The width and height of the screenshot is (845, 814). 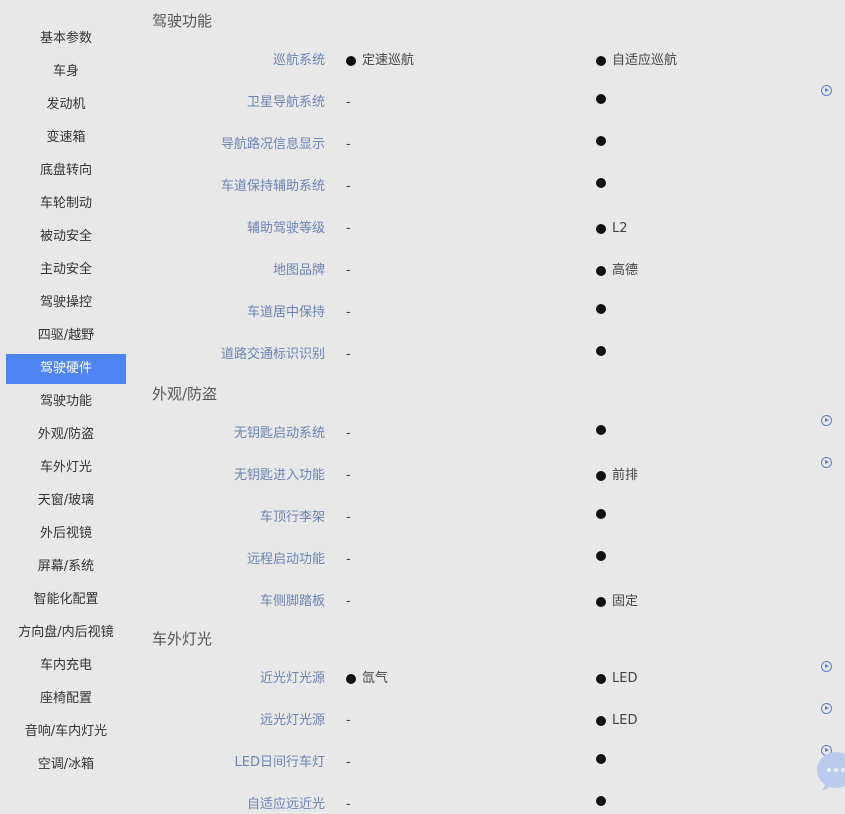 What do you see at coordinates (66, 435) in the screenshot?
I see `sidebar-item: 外观/防盗` at bounding box center [66, 435].